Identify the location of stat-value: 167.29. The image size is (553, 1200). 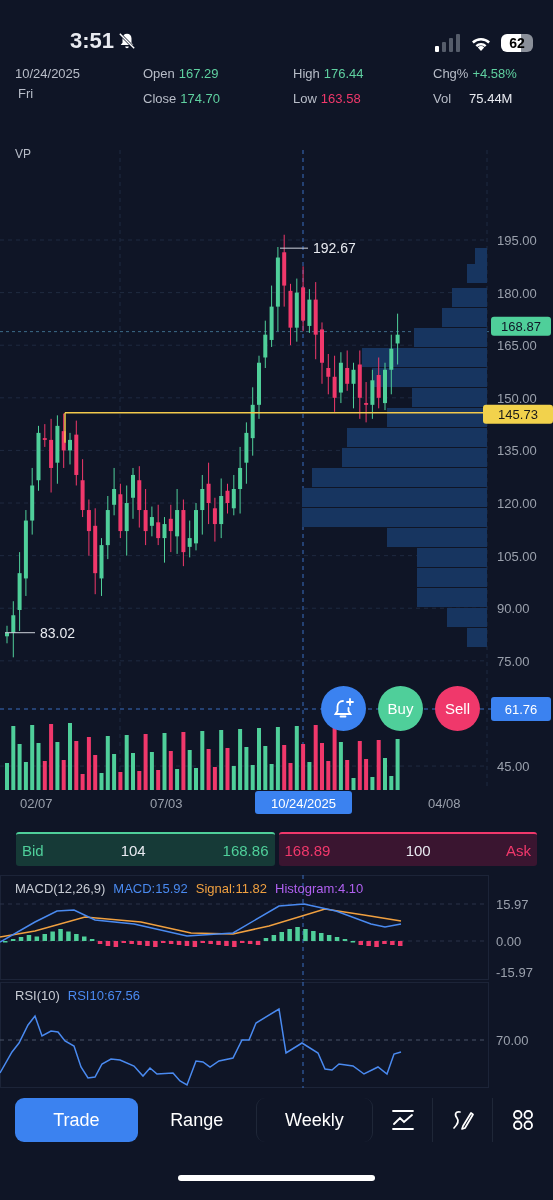
(198, 74).